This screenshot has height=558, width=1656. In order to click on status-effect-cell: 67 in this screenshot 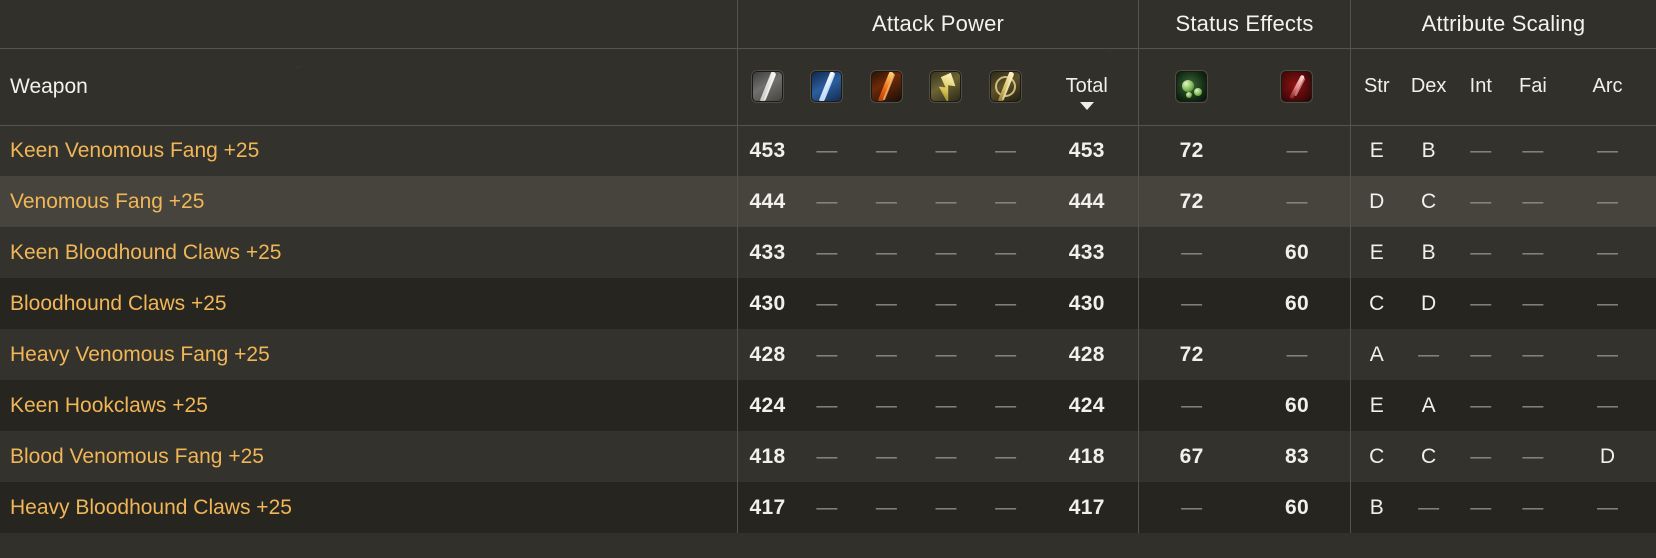, I will do `click(1191, 456)`.